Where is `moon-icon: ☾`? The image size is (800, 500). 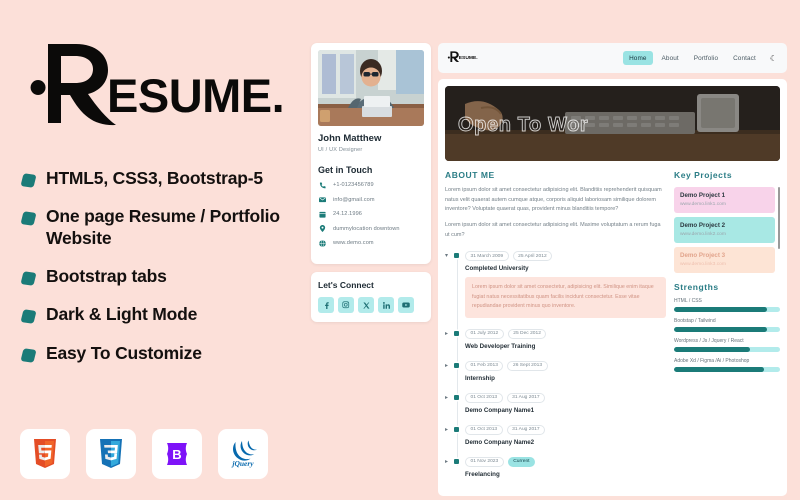 moon-icon: ☾ is located at coordinates (773, 58).